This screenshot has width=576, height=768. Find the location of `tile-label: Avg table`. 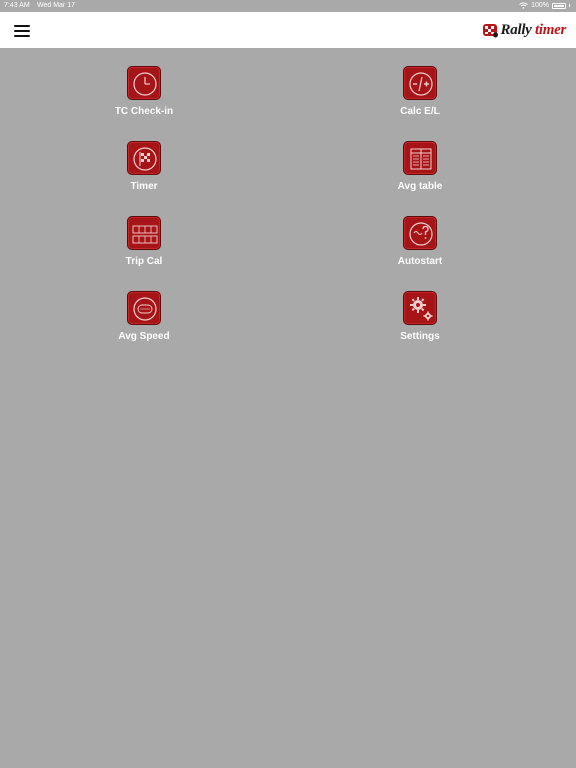

tile-label: Avg table is located at coordinates (420, 186).